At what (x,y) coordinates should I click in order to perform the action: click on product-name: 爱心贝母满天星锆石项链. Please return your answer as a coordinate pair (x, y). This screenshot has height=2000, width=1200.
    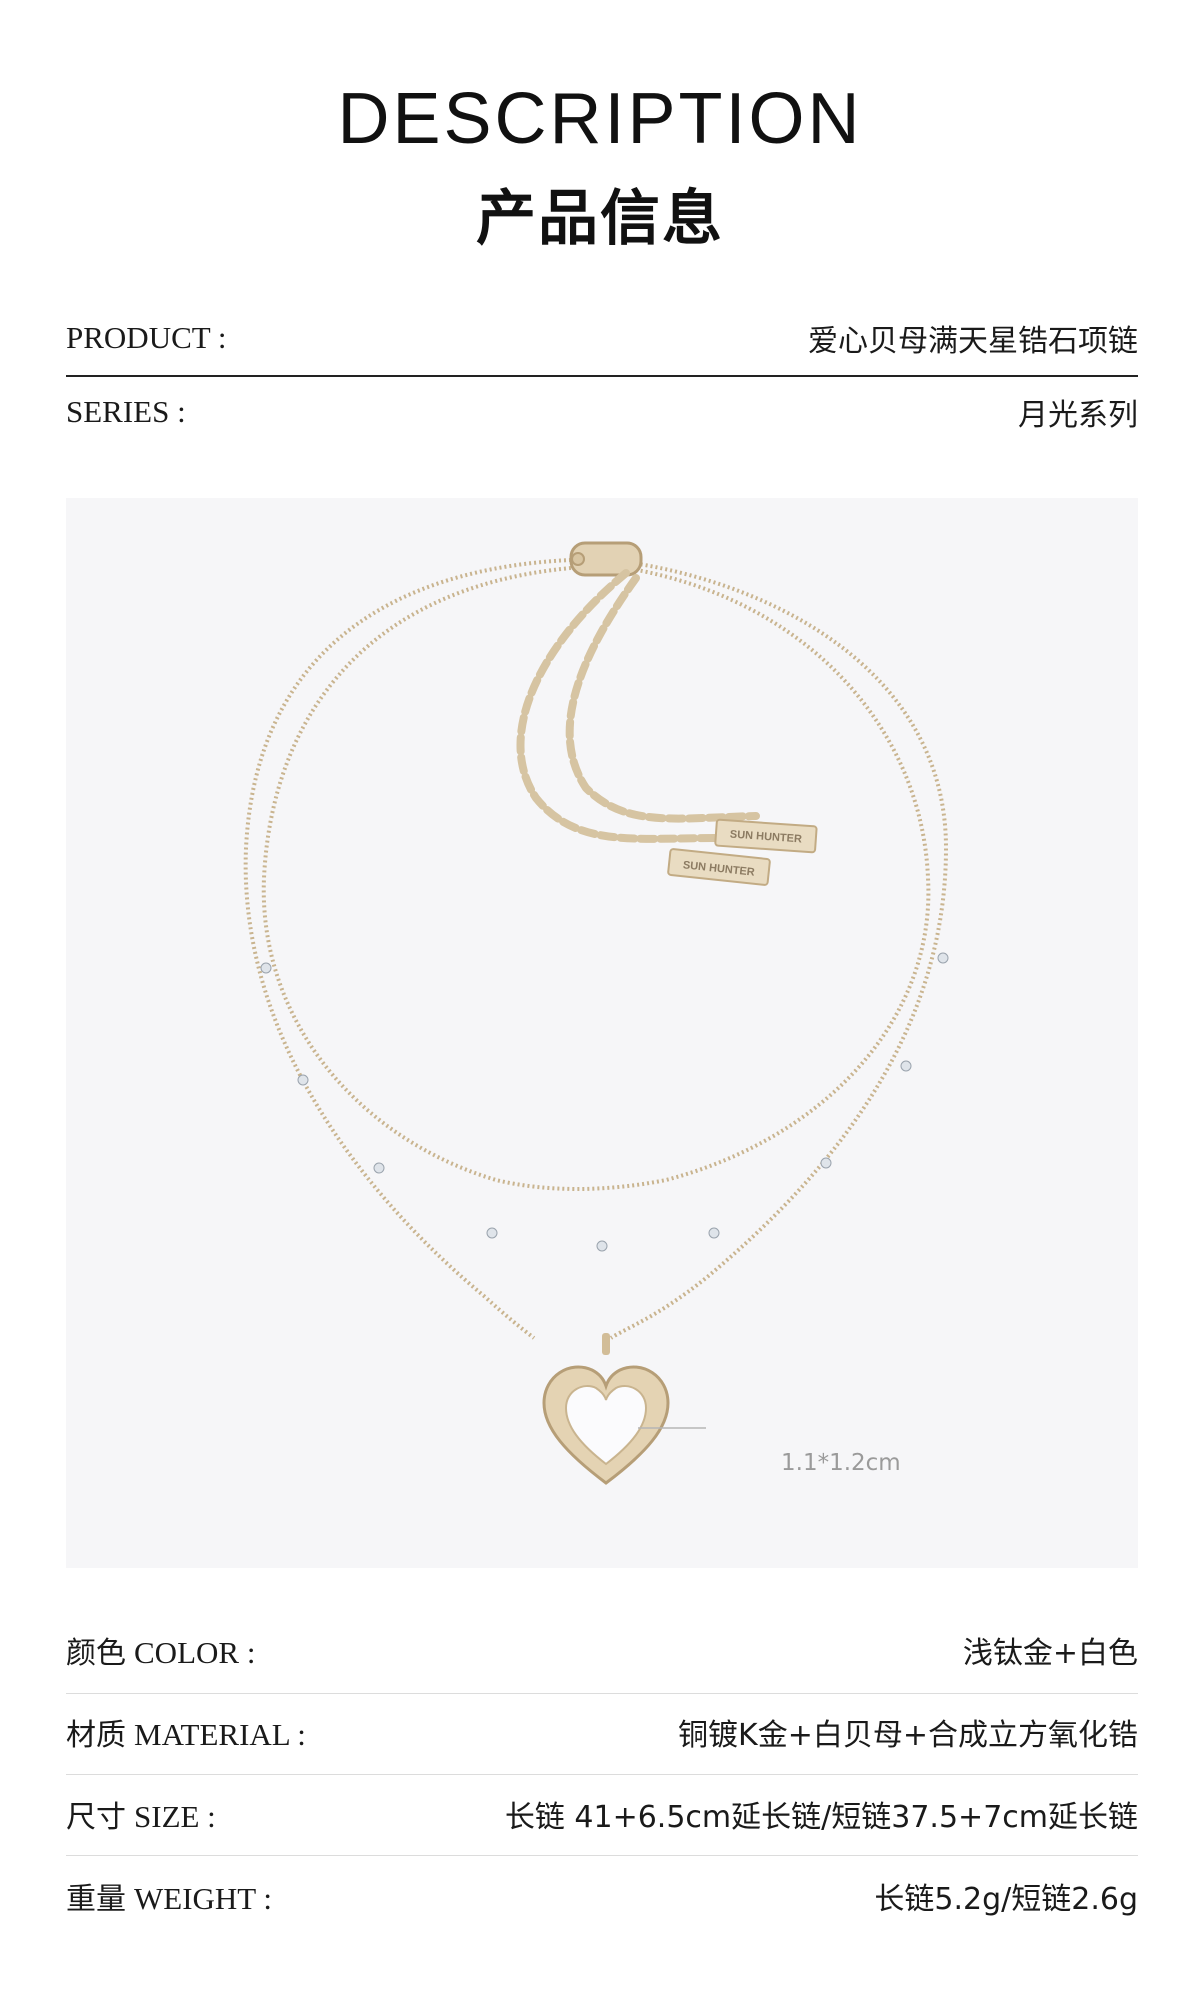
    Looking at the image, I should click on (973, 341).